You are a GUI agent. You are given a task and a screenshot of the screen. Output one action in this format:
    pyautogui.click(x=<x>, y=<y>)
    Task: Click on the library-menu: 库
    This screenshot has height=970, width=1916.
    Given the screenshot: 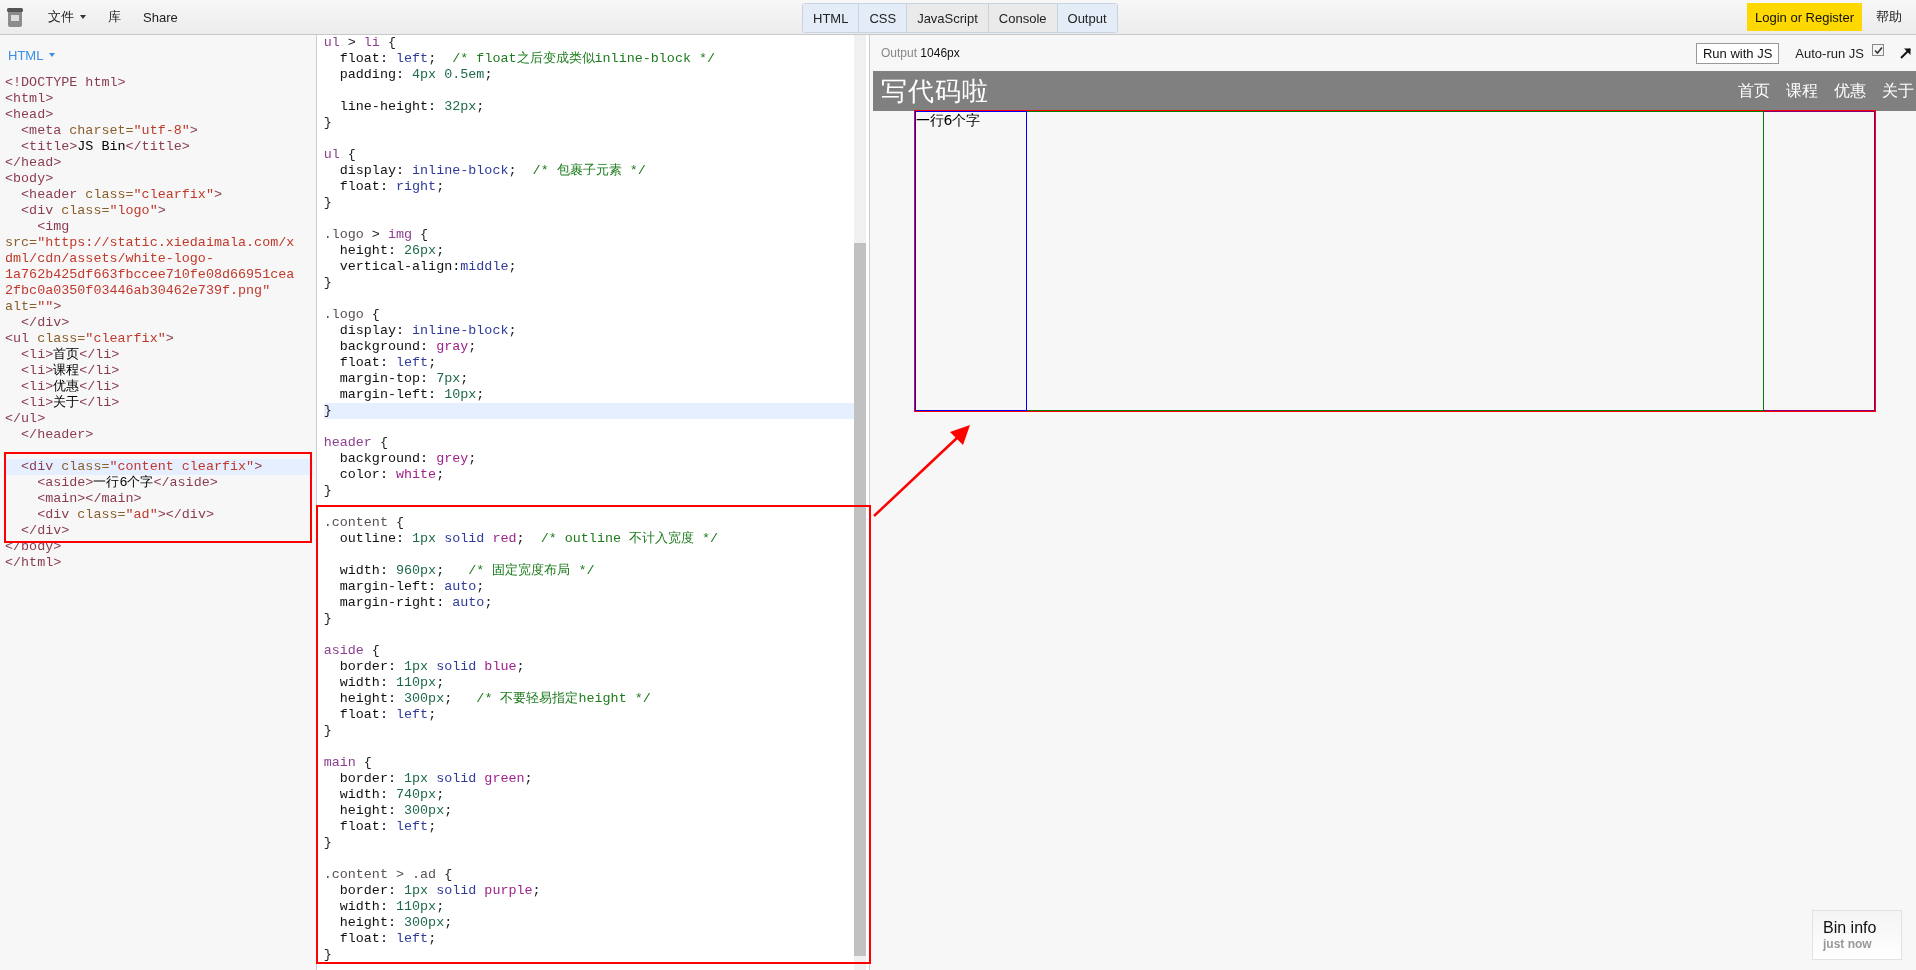 What is the action you would take?
    pyautogui.click(x=114, y=17)
    